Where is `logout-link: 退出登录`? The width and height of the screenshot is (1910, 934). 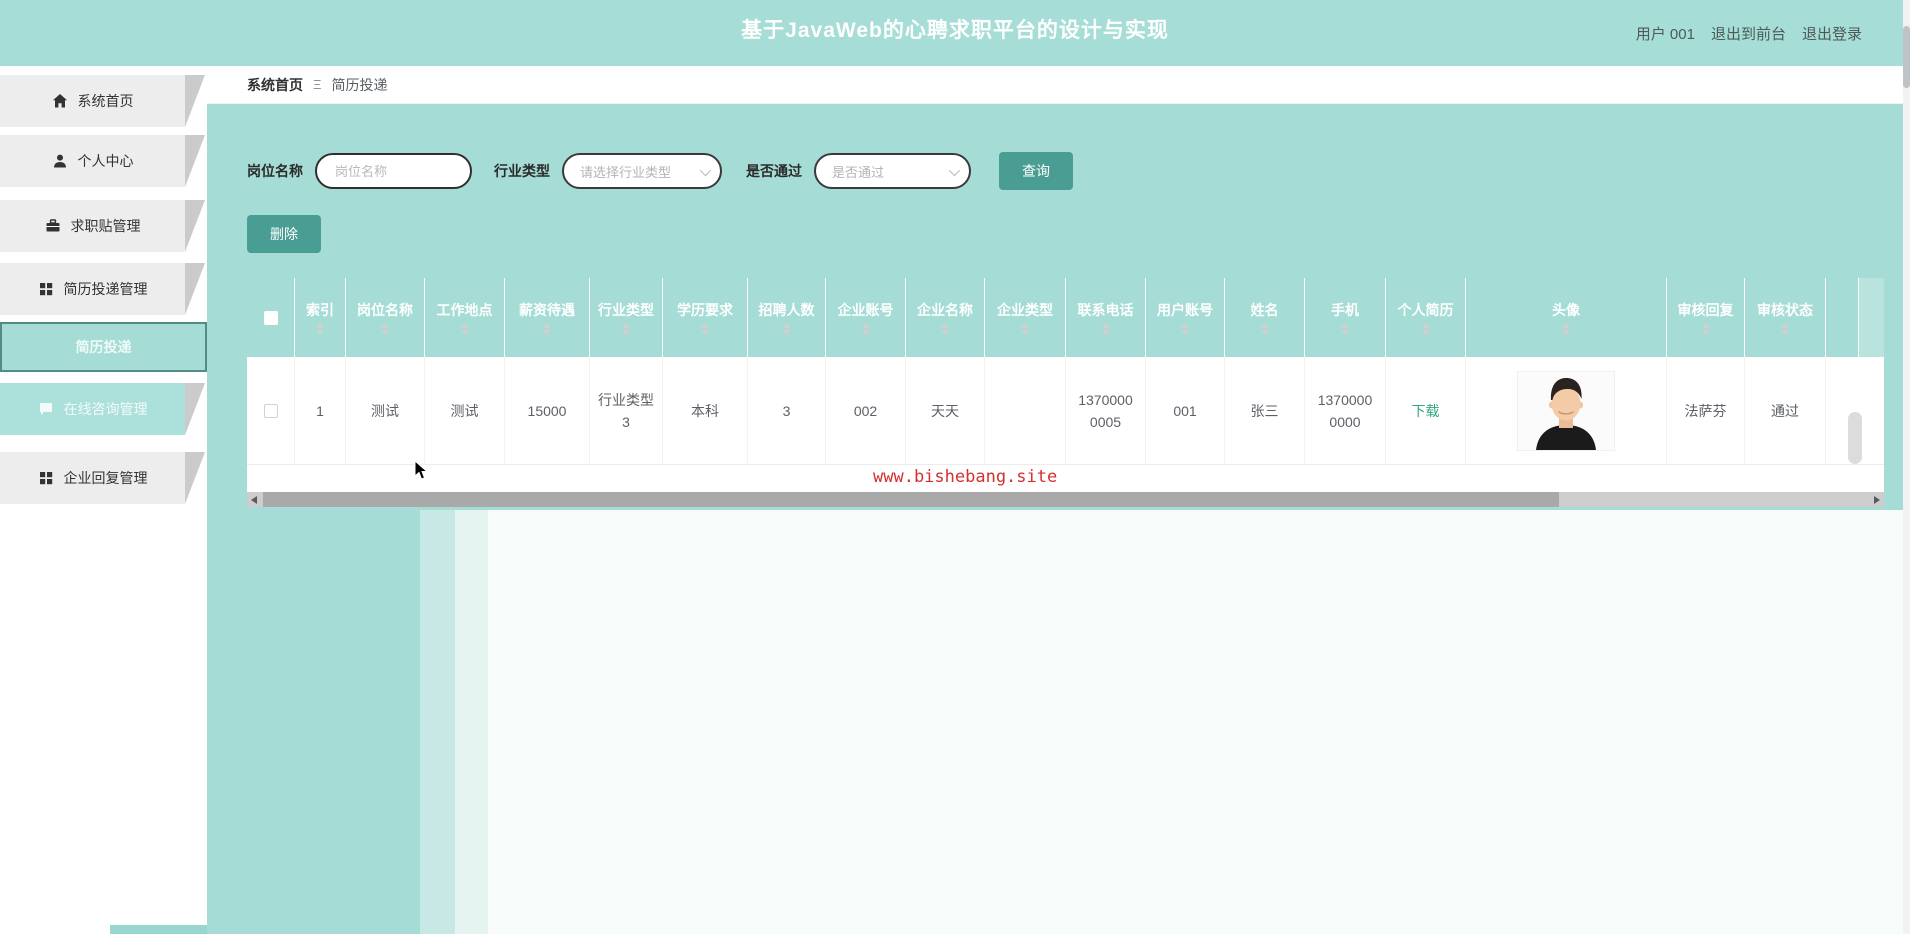
logout-link: 退出登录 is located at coordinates (1832, 33).